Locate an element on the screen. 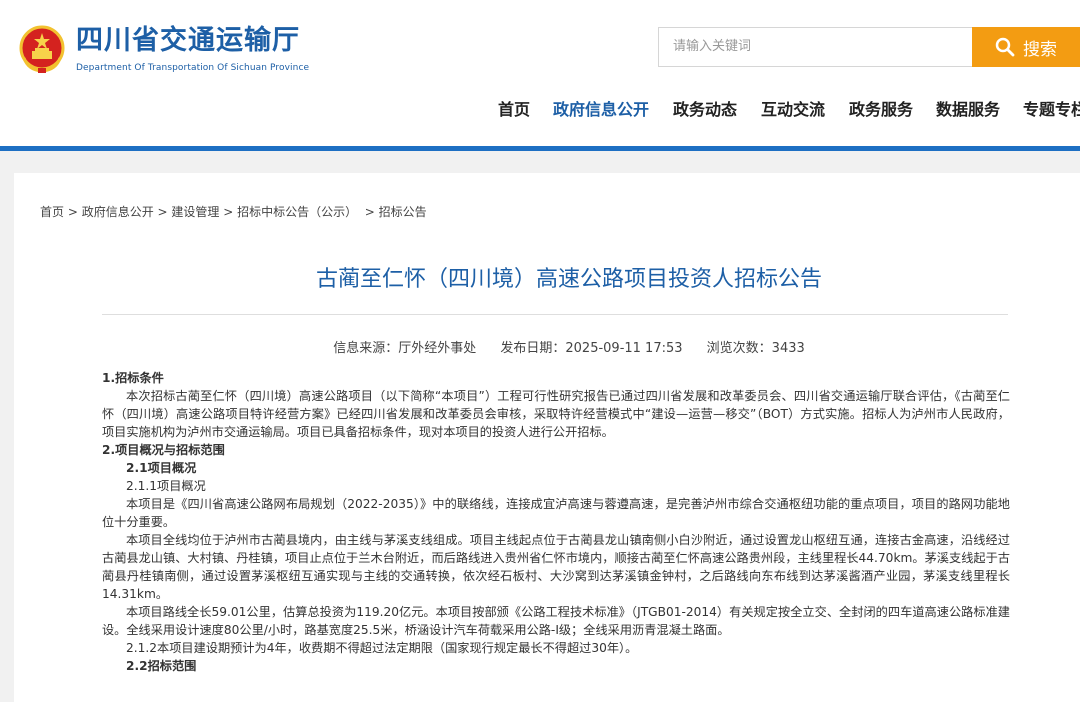  article-source: 信息来源：厅外经外事处 is located at coordinates (405, 348).